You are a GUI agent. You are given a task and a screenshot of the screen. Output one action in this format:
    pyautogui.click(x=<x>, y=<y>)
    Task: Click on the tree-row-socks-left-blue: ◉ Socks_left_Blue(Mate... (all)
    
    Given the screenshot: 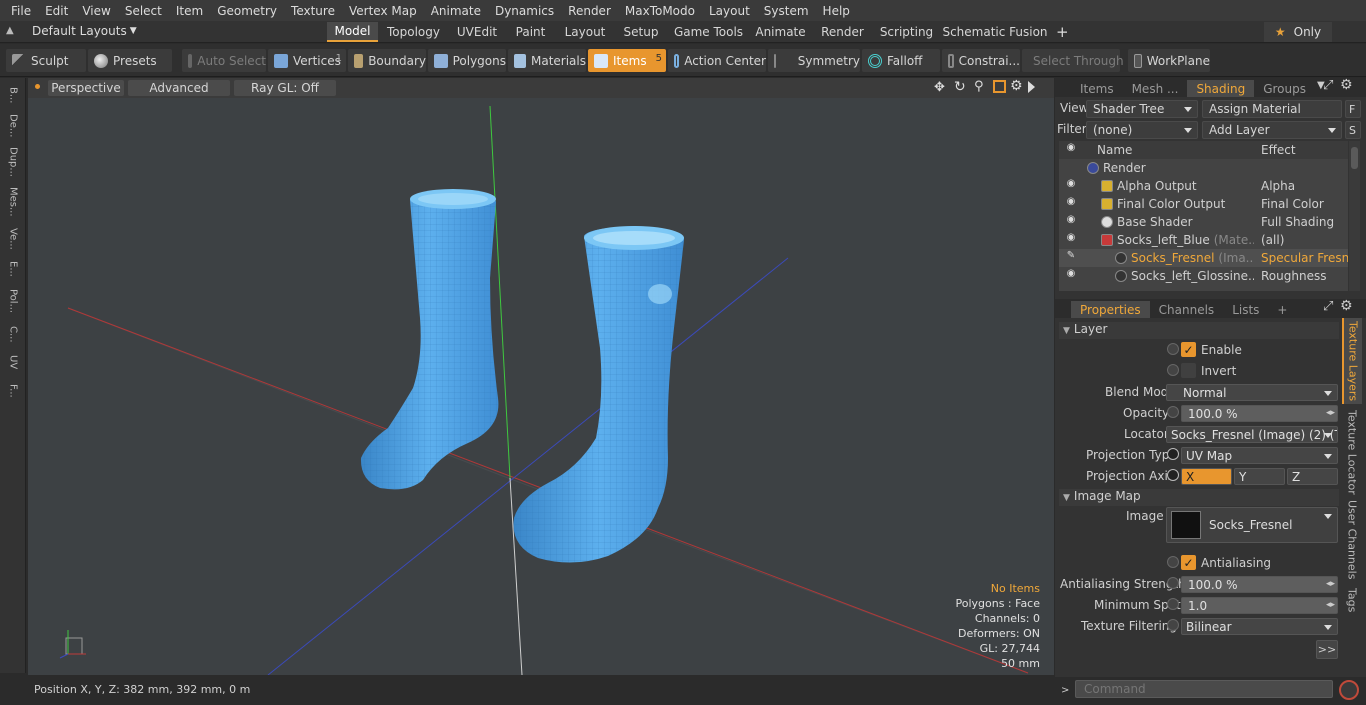 What is the action you would take?
    pyautogui.click(x=1203, y=240)
    